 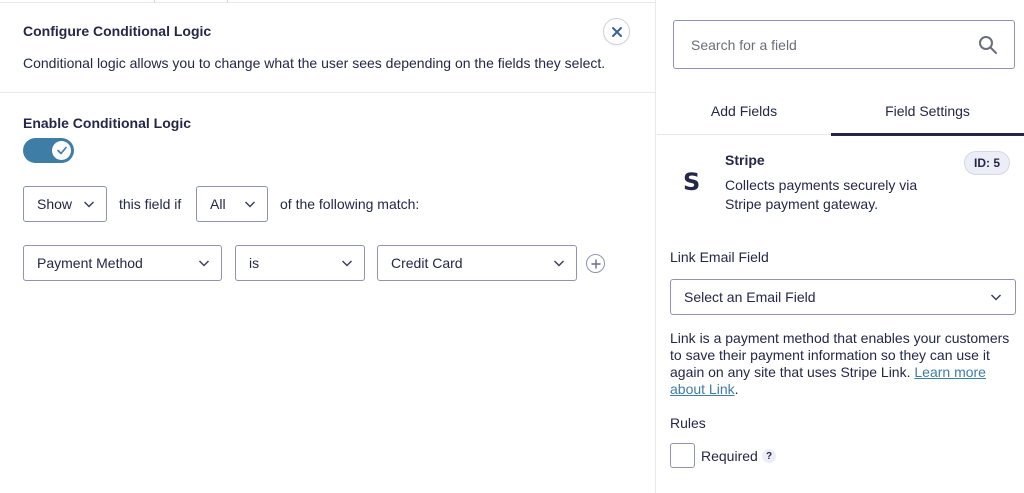 What do you see at coordinates (927, 112) in the screenshot?
I see `tab-field-settings: Field Settings` at bounding box center [927, 112].